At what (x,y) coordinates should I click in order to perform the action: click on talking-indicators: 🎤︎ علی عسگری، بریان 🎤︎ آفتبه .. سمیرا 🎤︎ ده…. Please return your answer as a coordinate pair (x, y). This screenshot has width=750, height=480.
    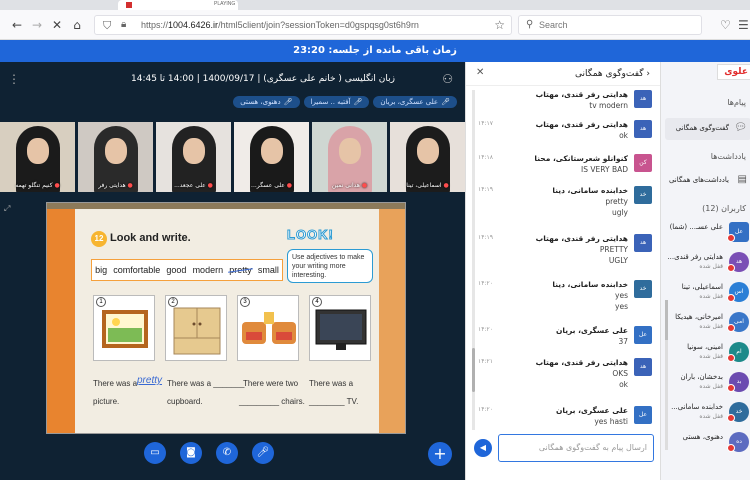
    Looking at the image, I should click on (345, 102).